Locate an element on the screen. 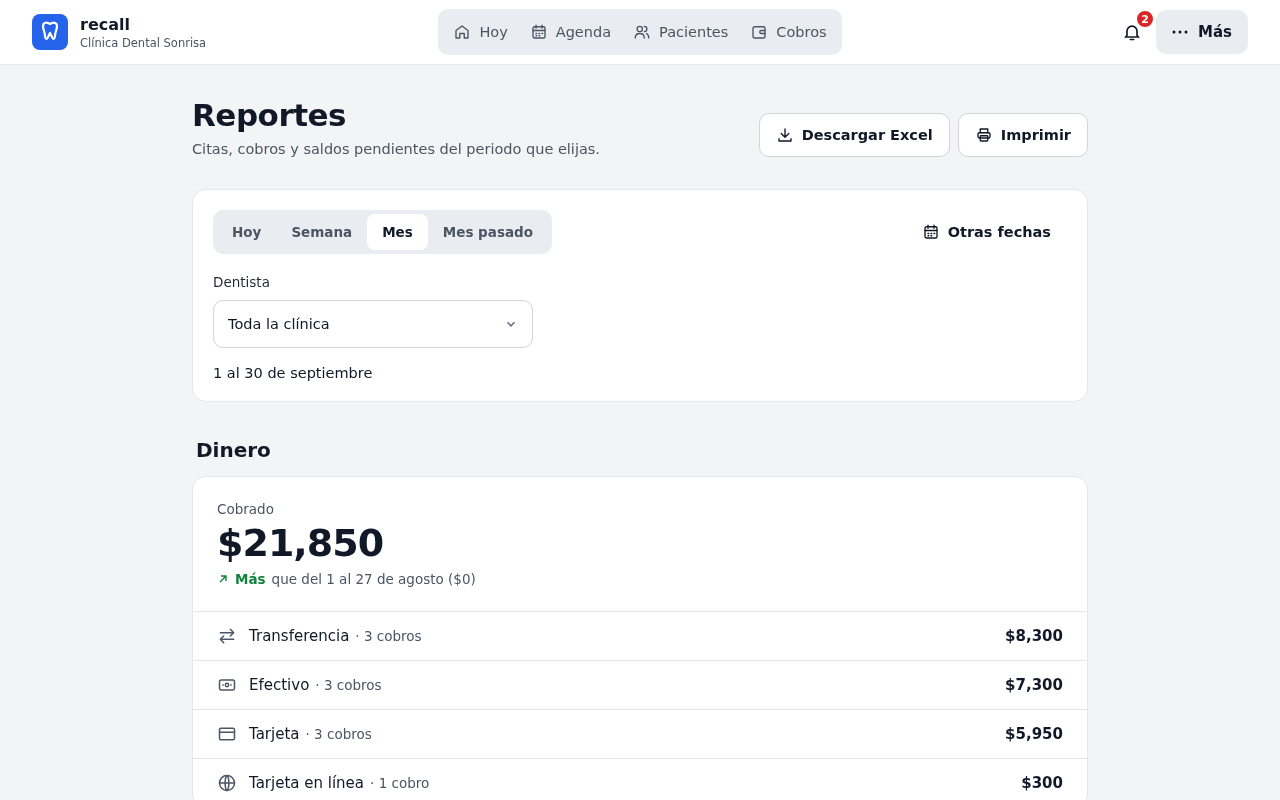 The image size is (1280, 800). trend-text: que del 1 al 27 de agosto ($0) is located at coordinates (373, 579).